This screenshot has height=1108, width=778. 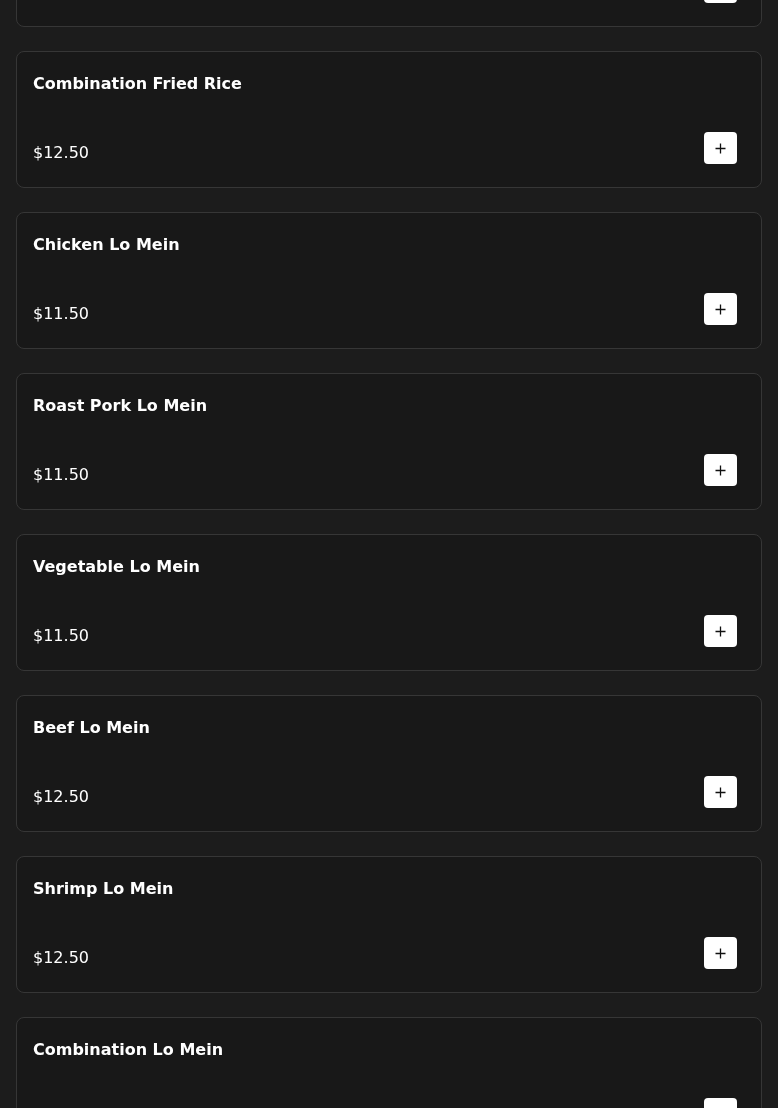 I want to click on item-name: Combination Fried Rice, so click(x=137, y=84).